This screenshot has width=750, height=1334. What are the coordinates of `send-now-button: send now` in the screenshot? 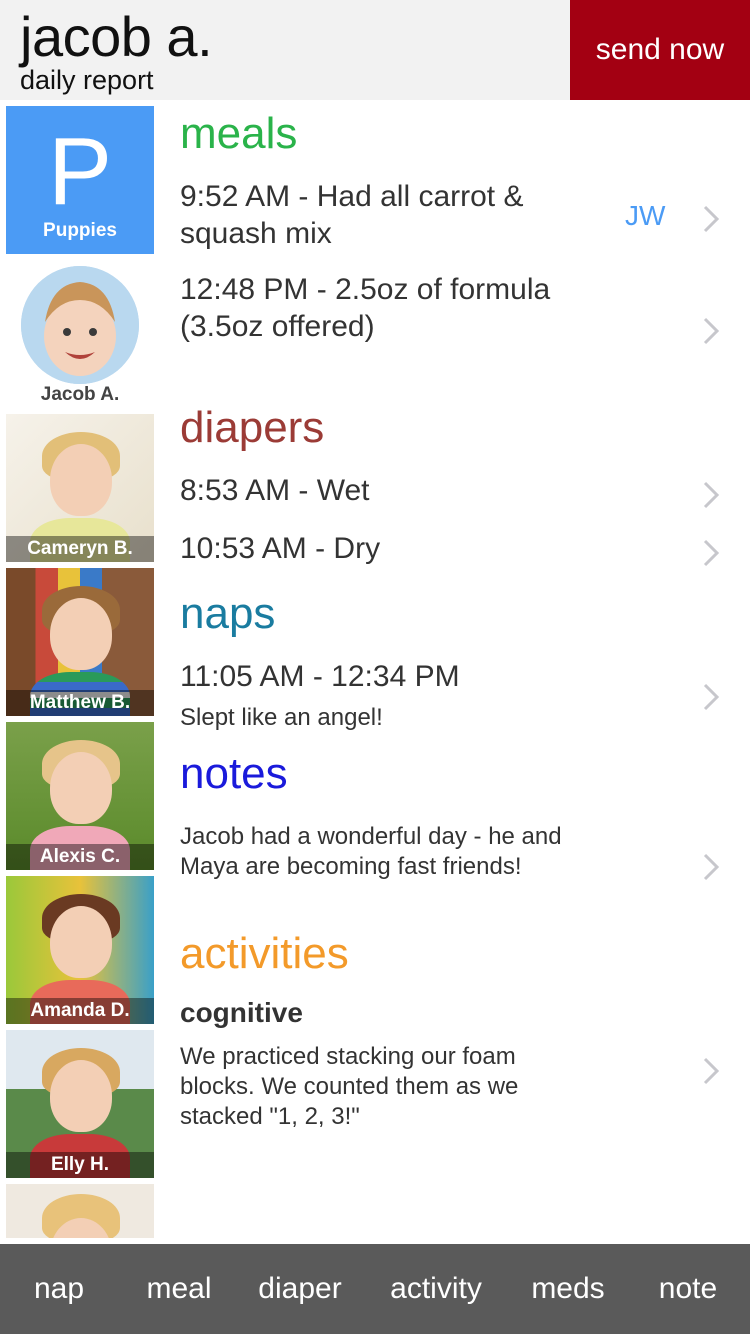 It's located at (660, 50).